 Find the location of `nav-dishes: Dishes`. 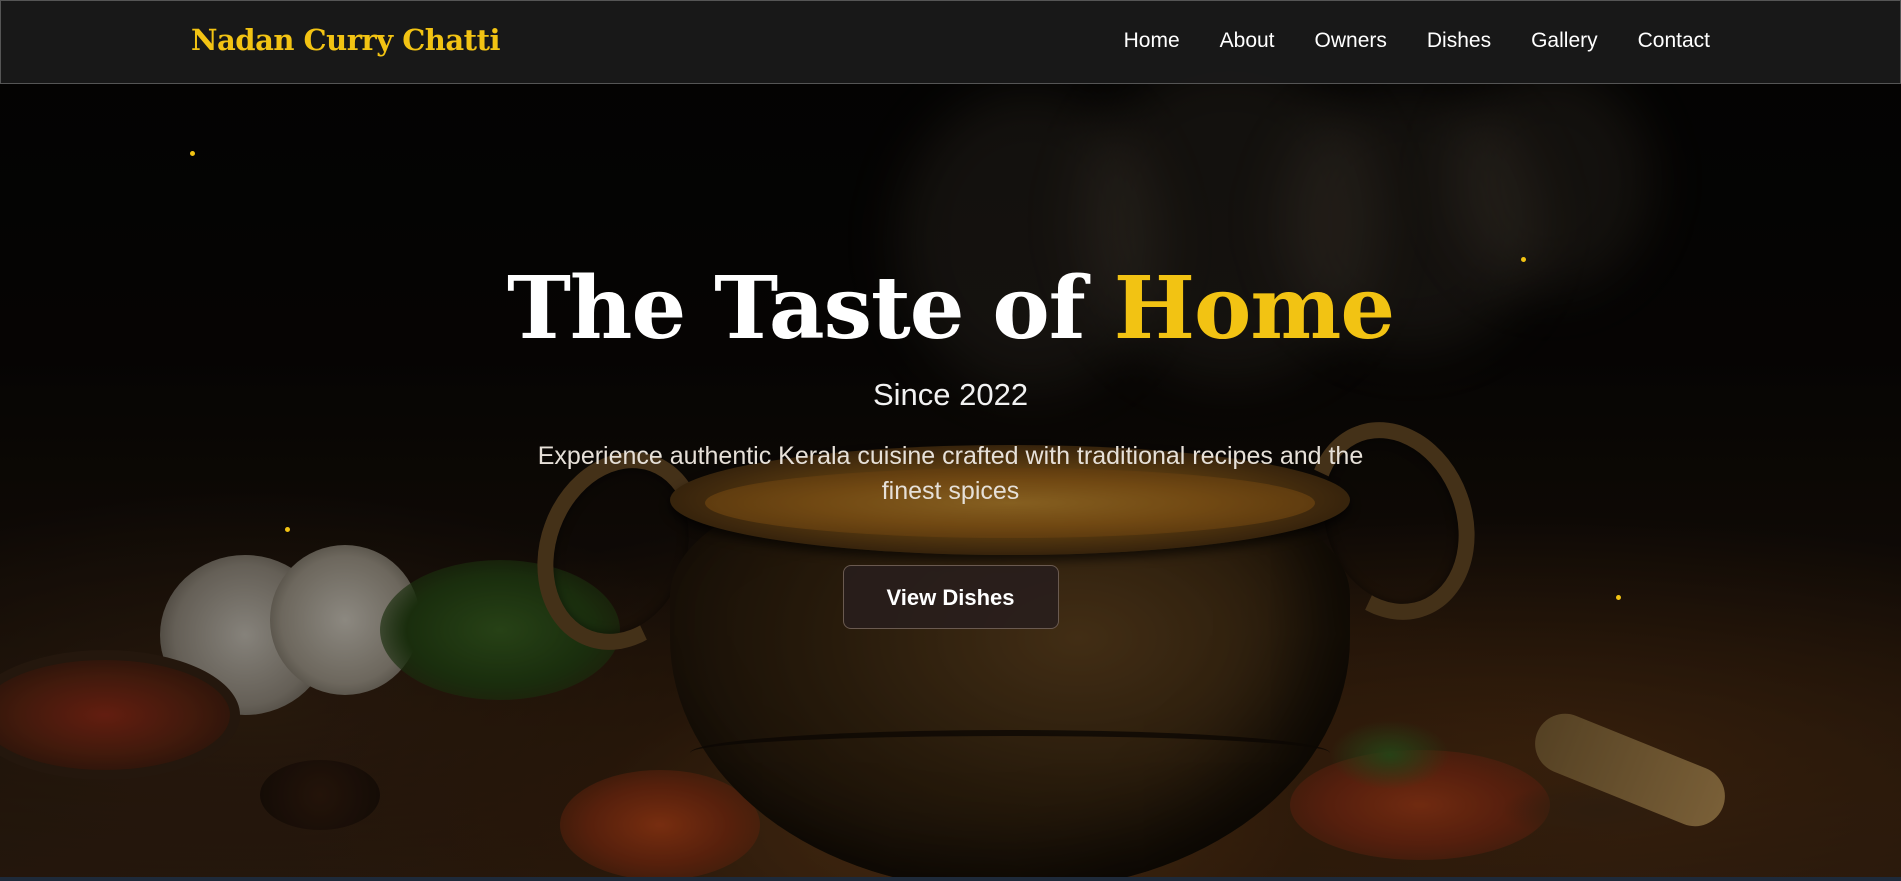

nav-dishes: Dishes is located at coordinates (1459, 41).